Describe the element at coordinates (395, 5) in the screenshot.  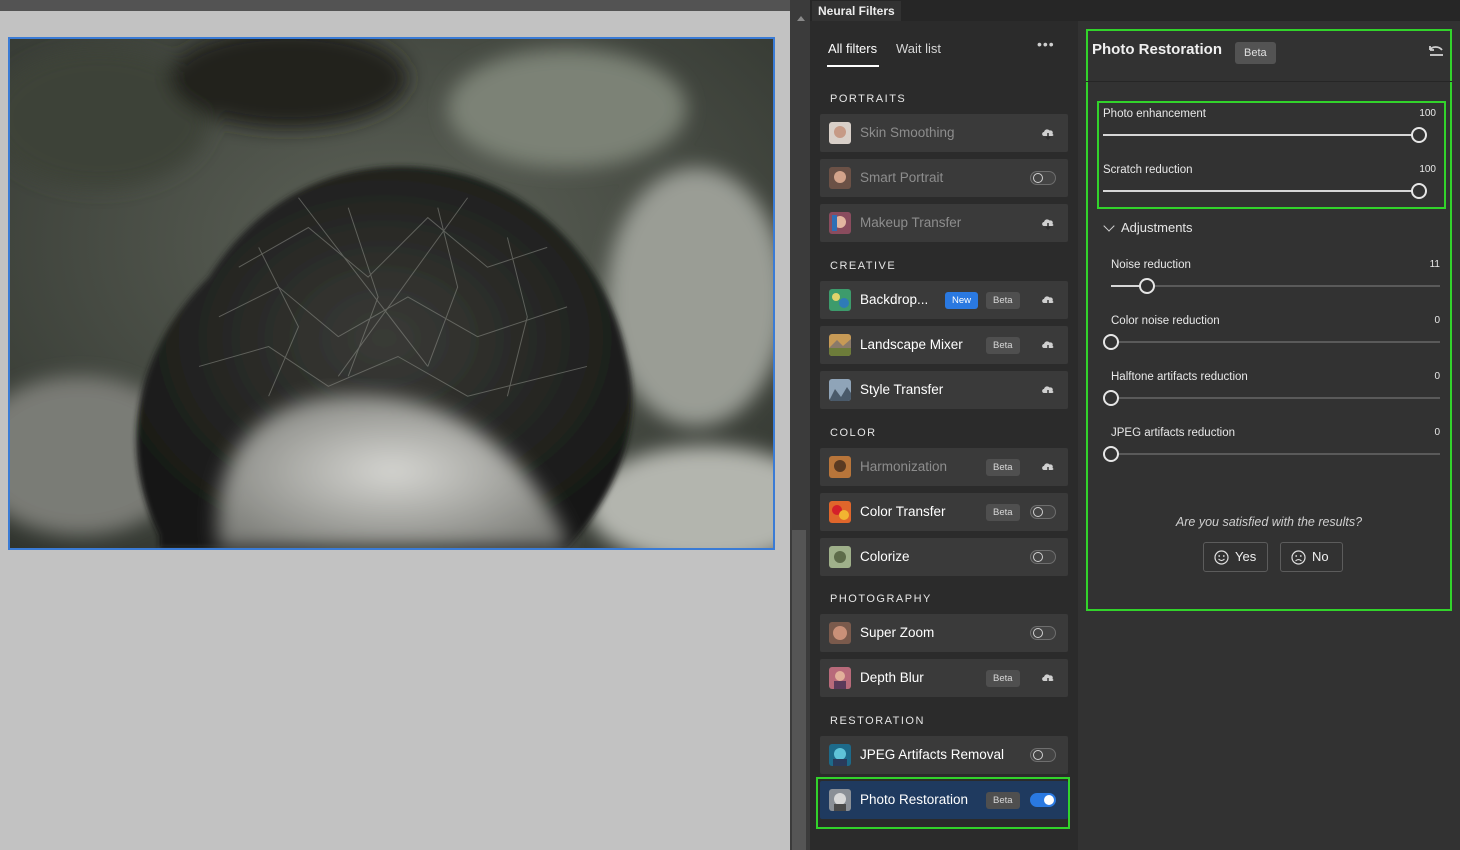
I see `canvas-top-bar` at that location.